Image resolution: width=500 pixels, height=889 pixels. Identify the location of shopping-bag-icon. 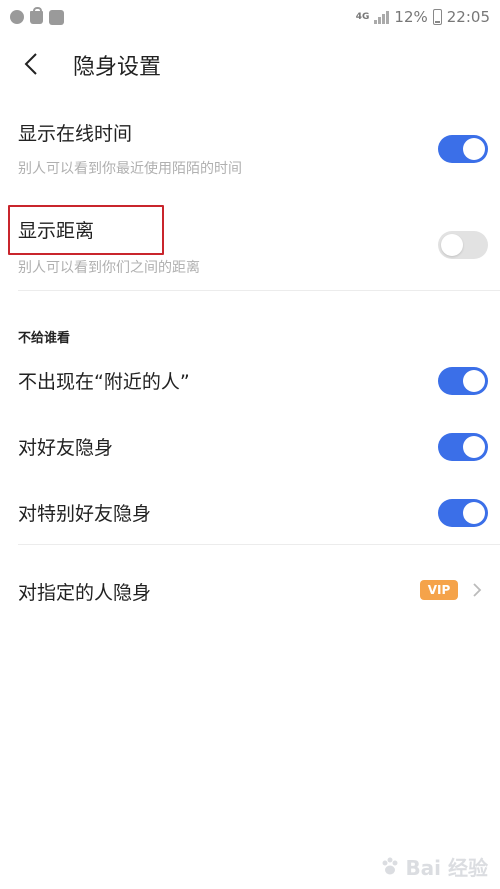
(36, 15).